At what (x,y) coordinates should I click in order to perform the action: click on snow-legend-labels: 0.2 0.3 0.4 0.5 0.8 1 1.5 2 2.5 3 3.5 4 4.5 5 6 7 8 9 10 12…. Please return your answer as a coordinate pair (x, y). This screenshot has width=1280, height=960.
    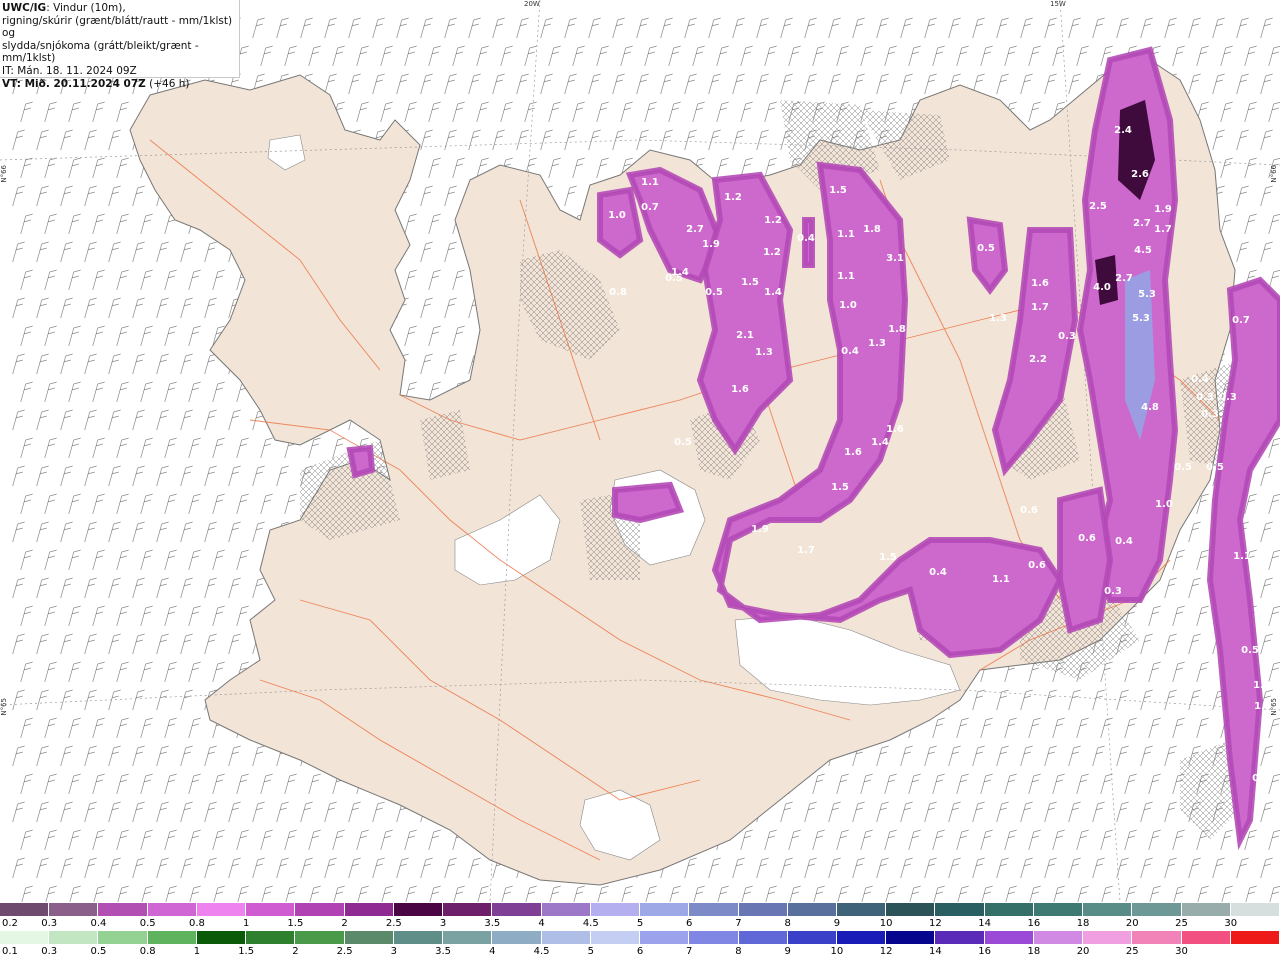
    Looking at the image, I should click on (640, 924).